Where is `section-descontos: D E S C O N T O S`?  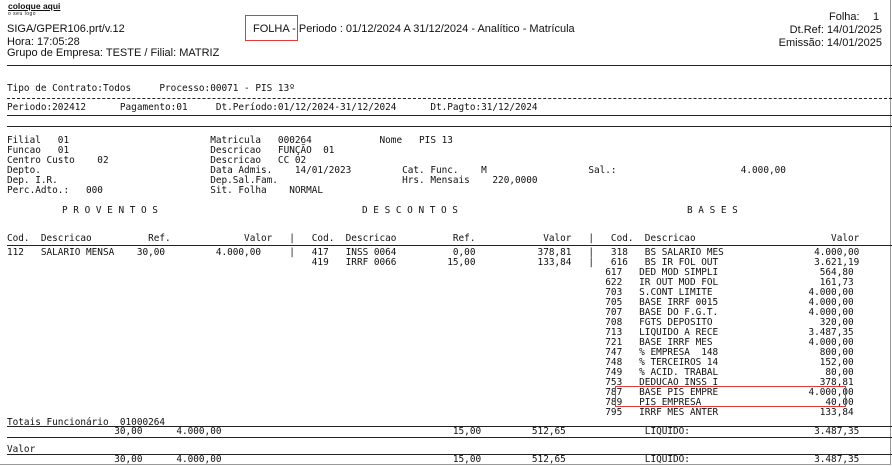
section-descontos: D E S C O N T O S is located at coordinates (410, 210).